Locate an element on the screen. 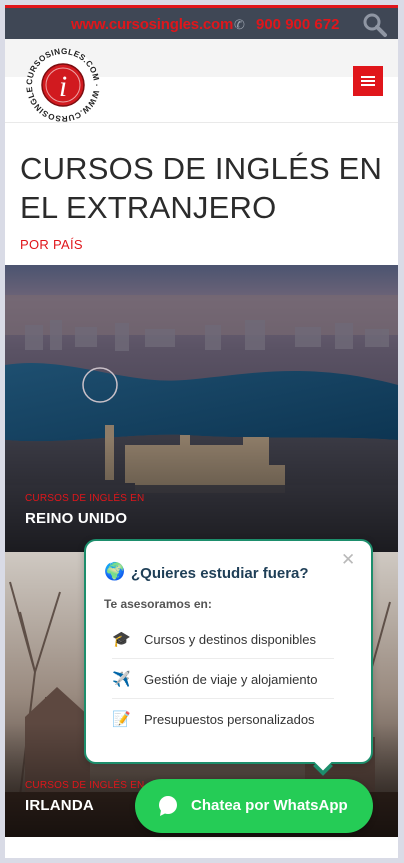  popup-item-text: Cursos y destinos disponibles is located at coordinates (230, 639).